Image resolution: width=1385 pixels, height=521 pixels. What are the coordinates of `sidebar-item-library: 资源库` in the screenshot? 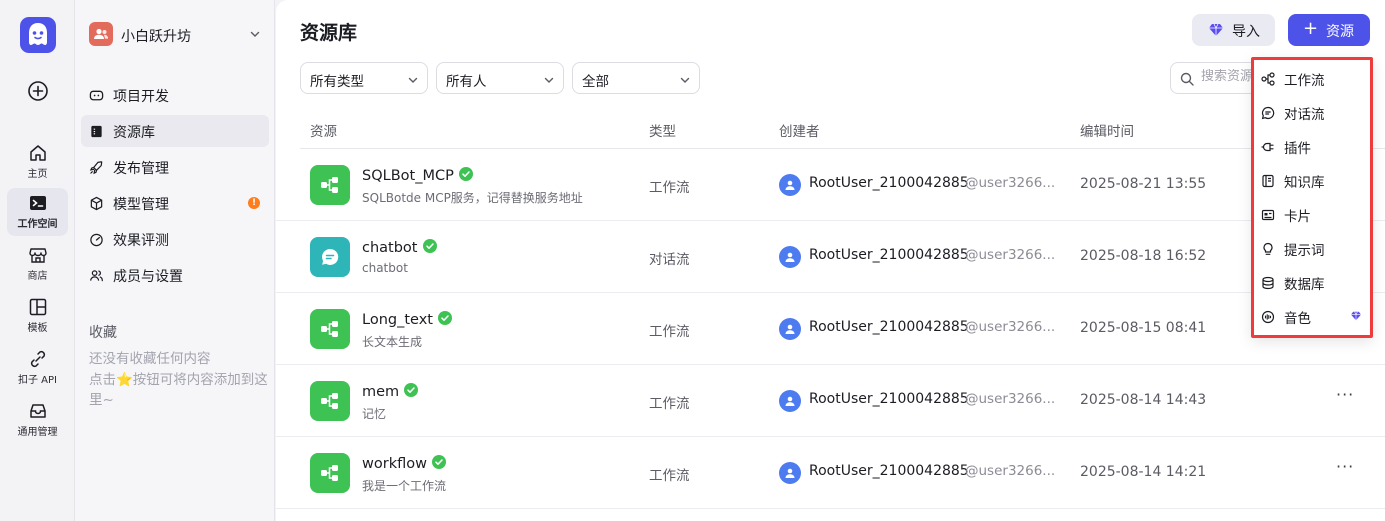 It's located at (175, 131).